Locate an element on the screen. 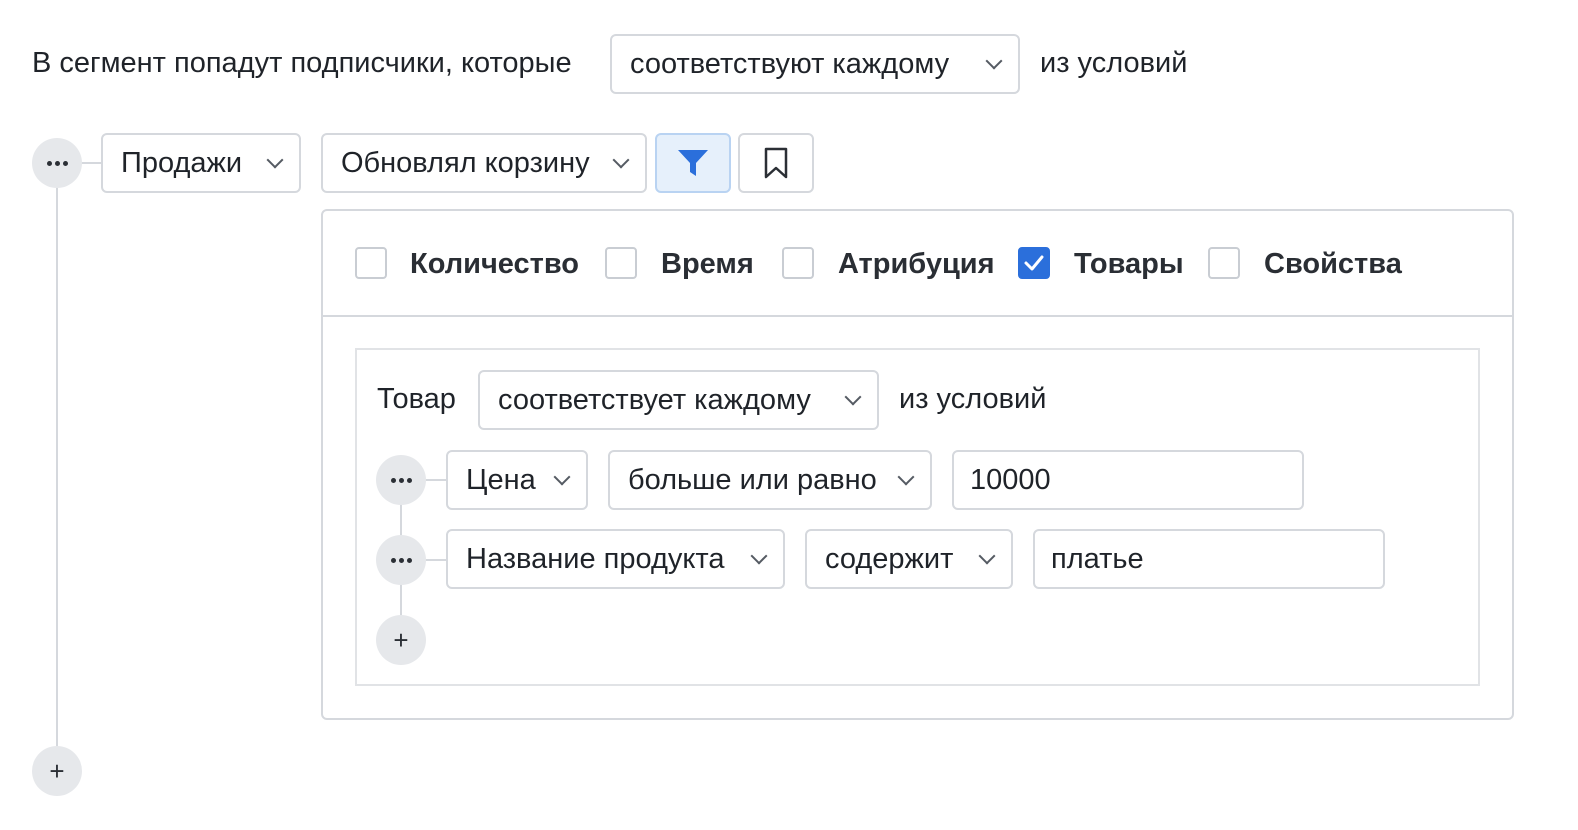 This screenshot has height=830, width=1578. panel-divider is located at coordinates (917, 316).